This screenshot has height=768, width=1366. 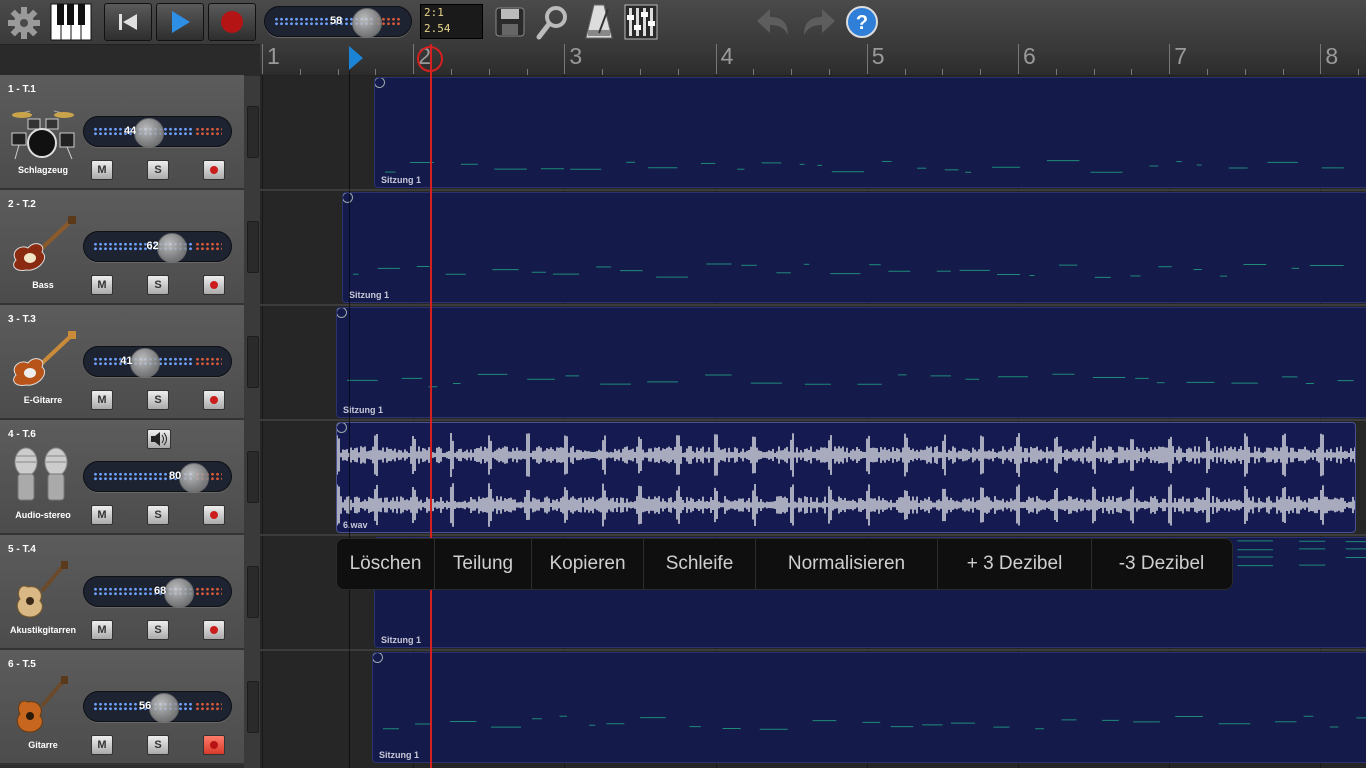 I want to click on gear-icon, so click(x=24, y=22).